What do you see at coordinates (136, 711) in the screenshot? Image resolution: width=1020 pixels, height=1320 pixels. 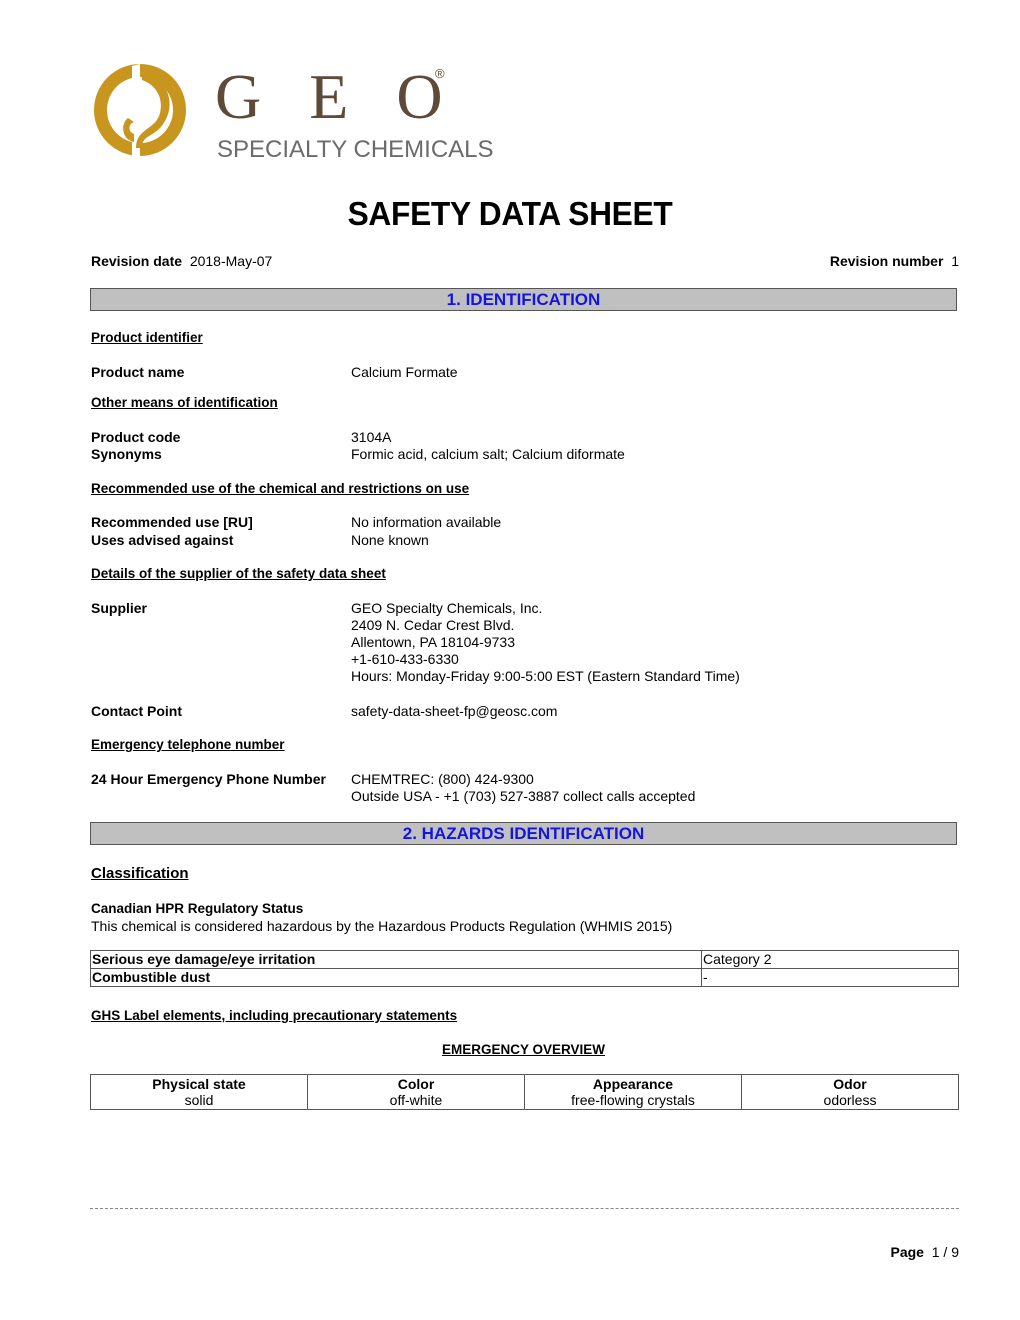 I see `contact-point-label: Contact Point` at bounding box center [136, 711].